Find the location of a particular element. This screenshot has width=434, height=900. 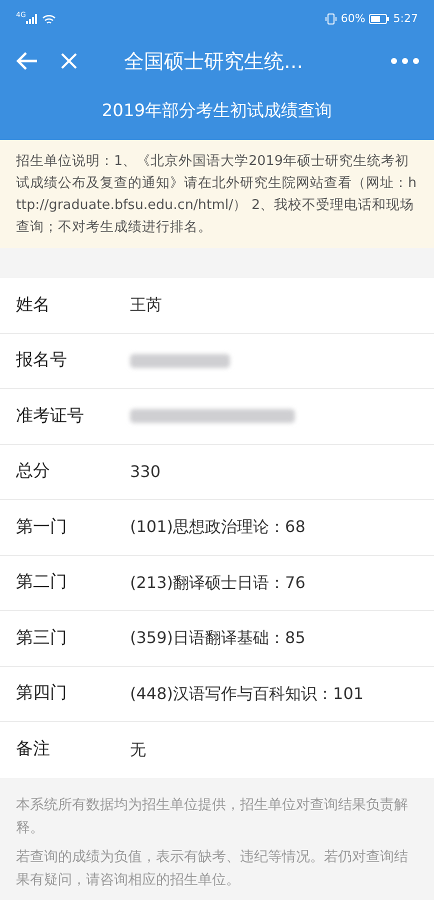

vibrate-icon is located at coordinates (330, 19).